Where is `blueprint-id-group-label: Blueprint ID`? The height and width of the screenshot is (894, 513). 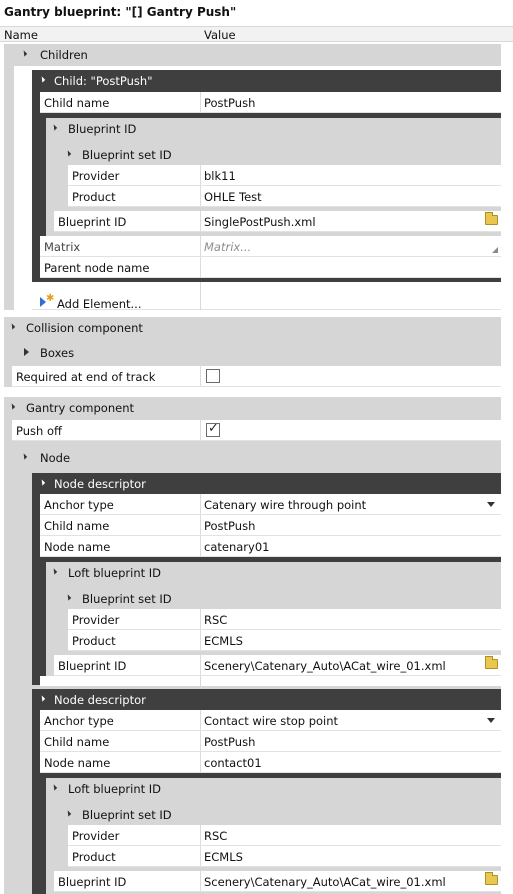 blueprint-id-group-label: Blueprint ID is located at coordinates (102, 129).